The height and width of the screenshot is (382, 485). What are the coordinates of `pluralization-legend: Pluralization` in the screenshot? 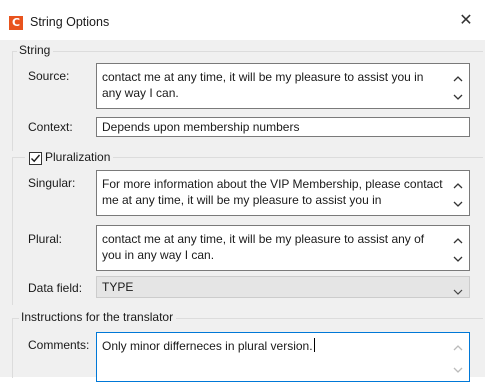 It's located at (69, 157).